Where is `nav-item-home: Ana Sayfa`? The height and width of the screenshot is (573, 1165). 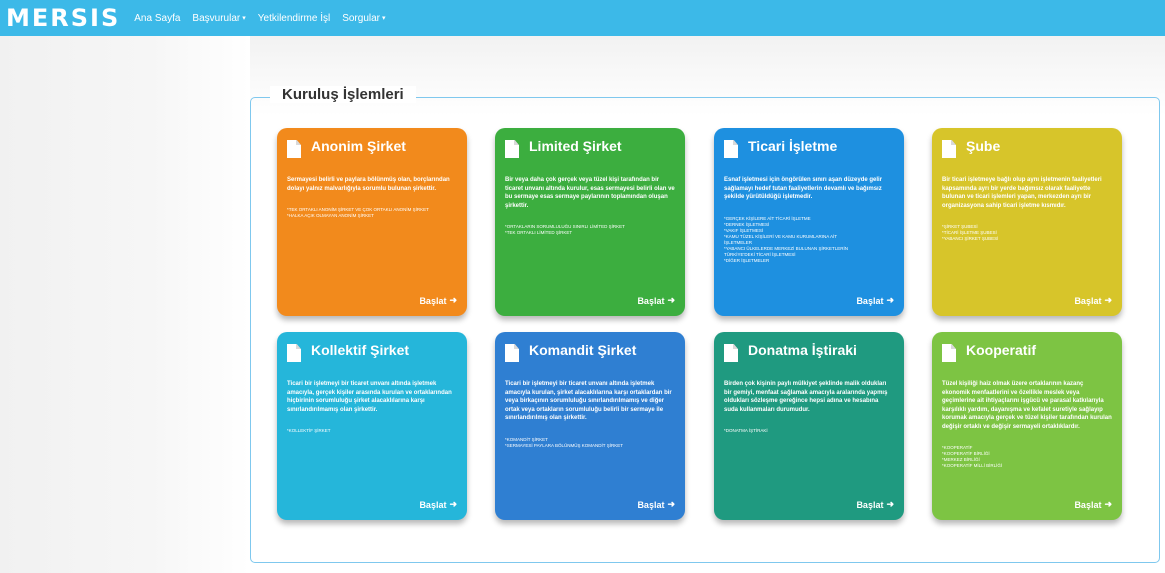 nav-item-home: Ana Sayfa is located at coordinates (157, 18).